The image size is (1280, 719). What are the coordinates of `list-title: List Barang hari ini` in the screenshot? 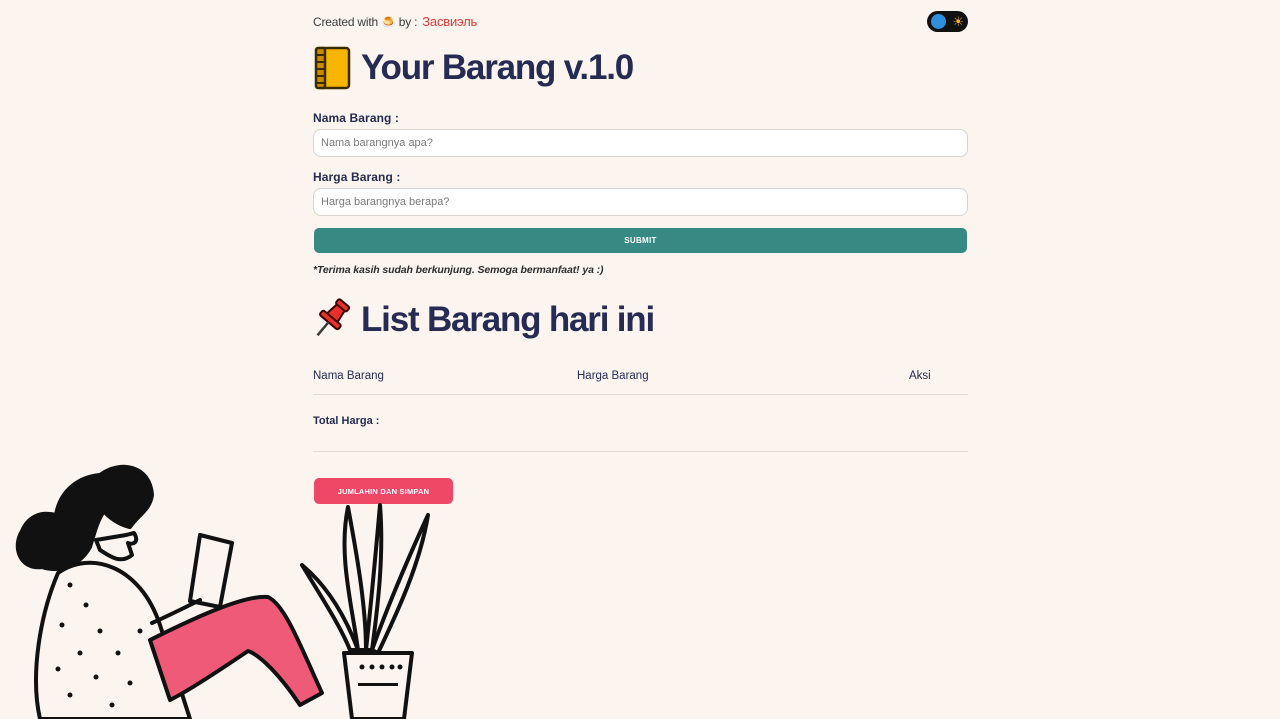 It's located at (484, 320).